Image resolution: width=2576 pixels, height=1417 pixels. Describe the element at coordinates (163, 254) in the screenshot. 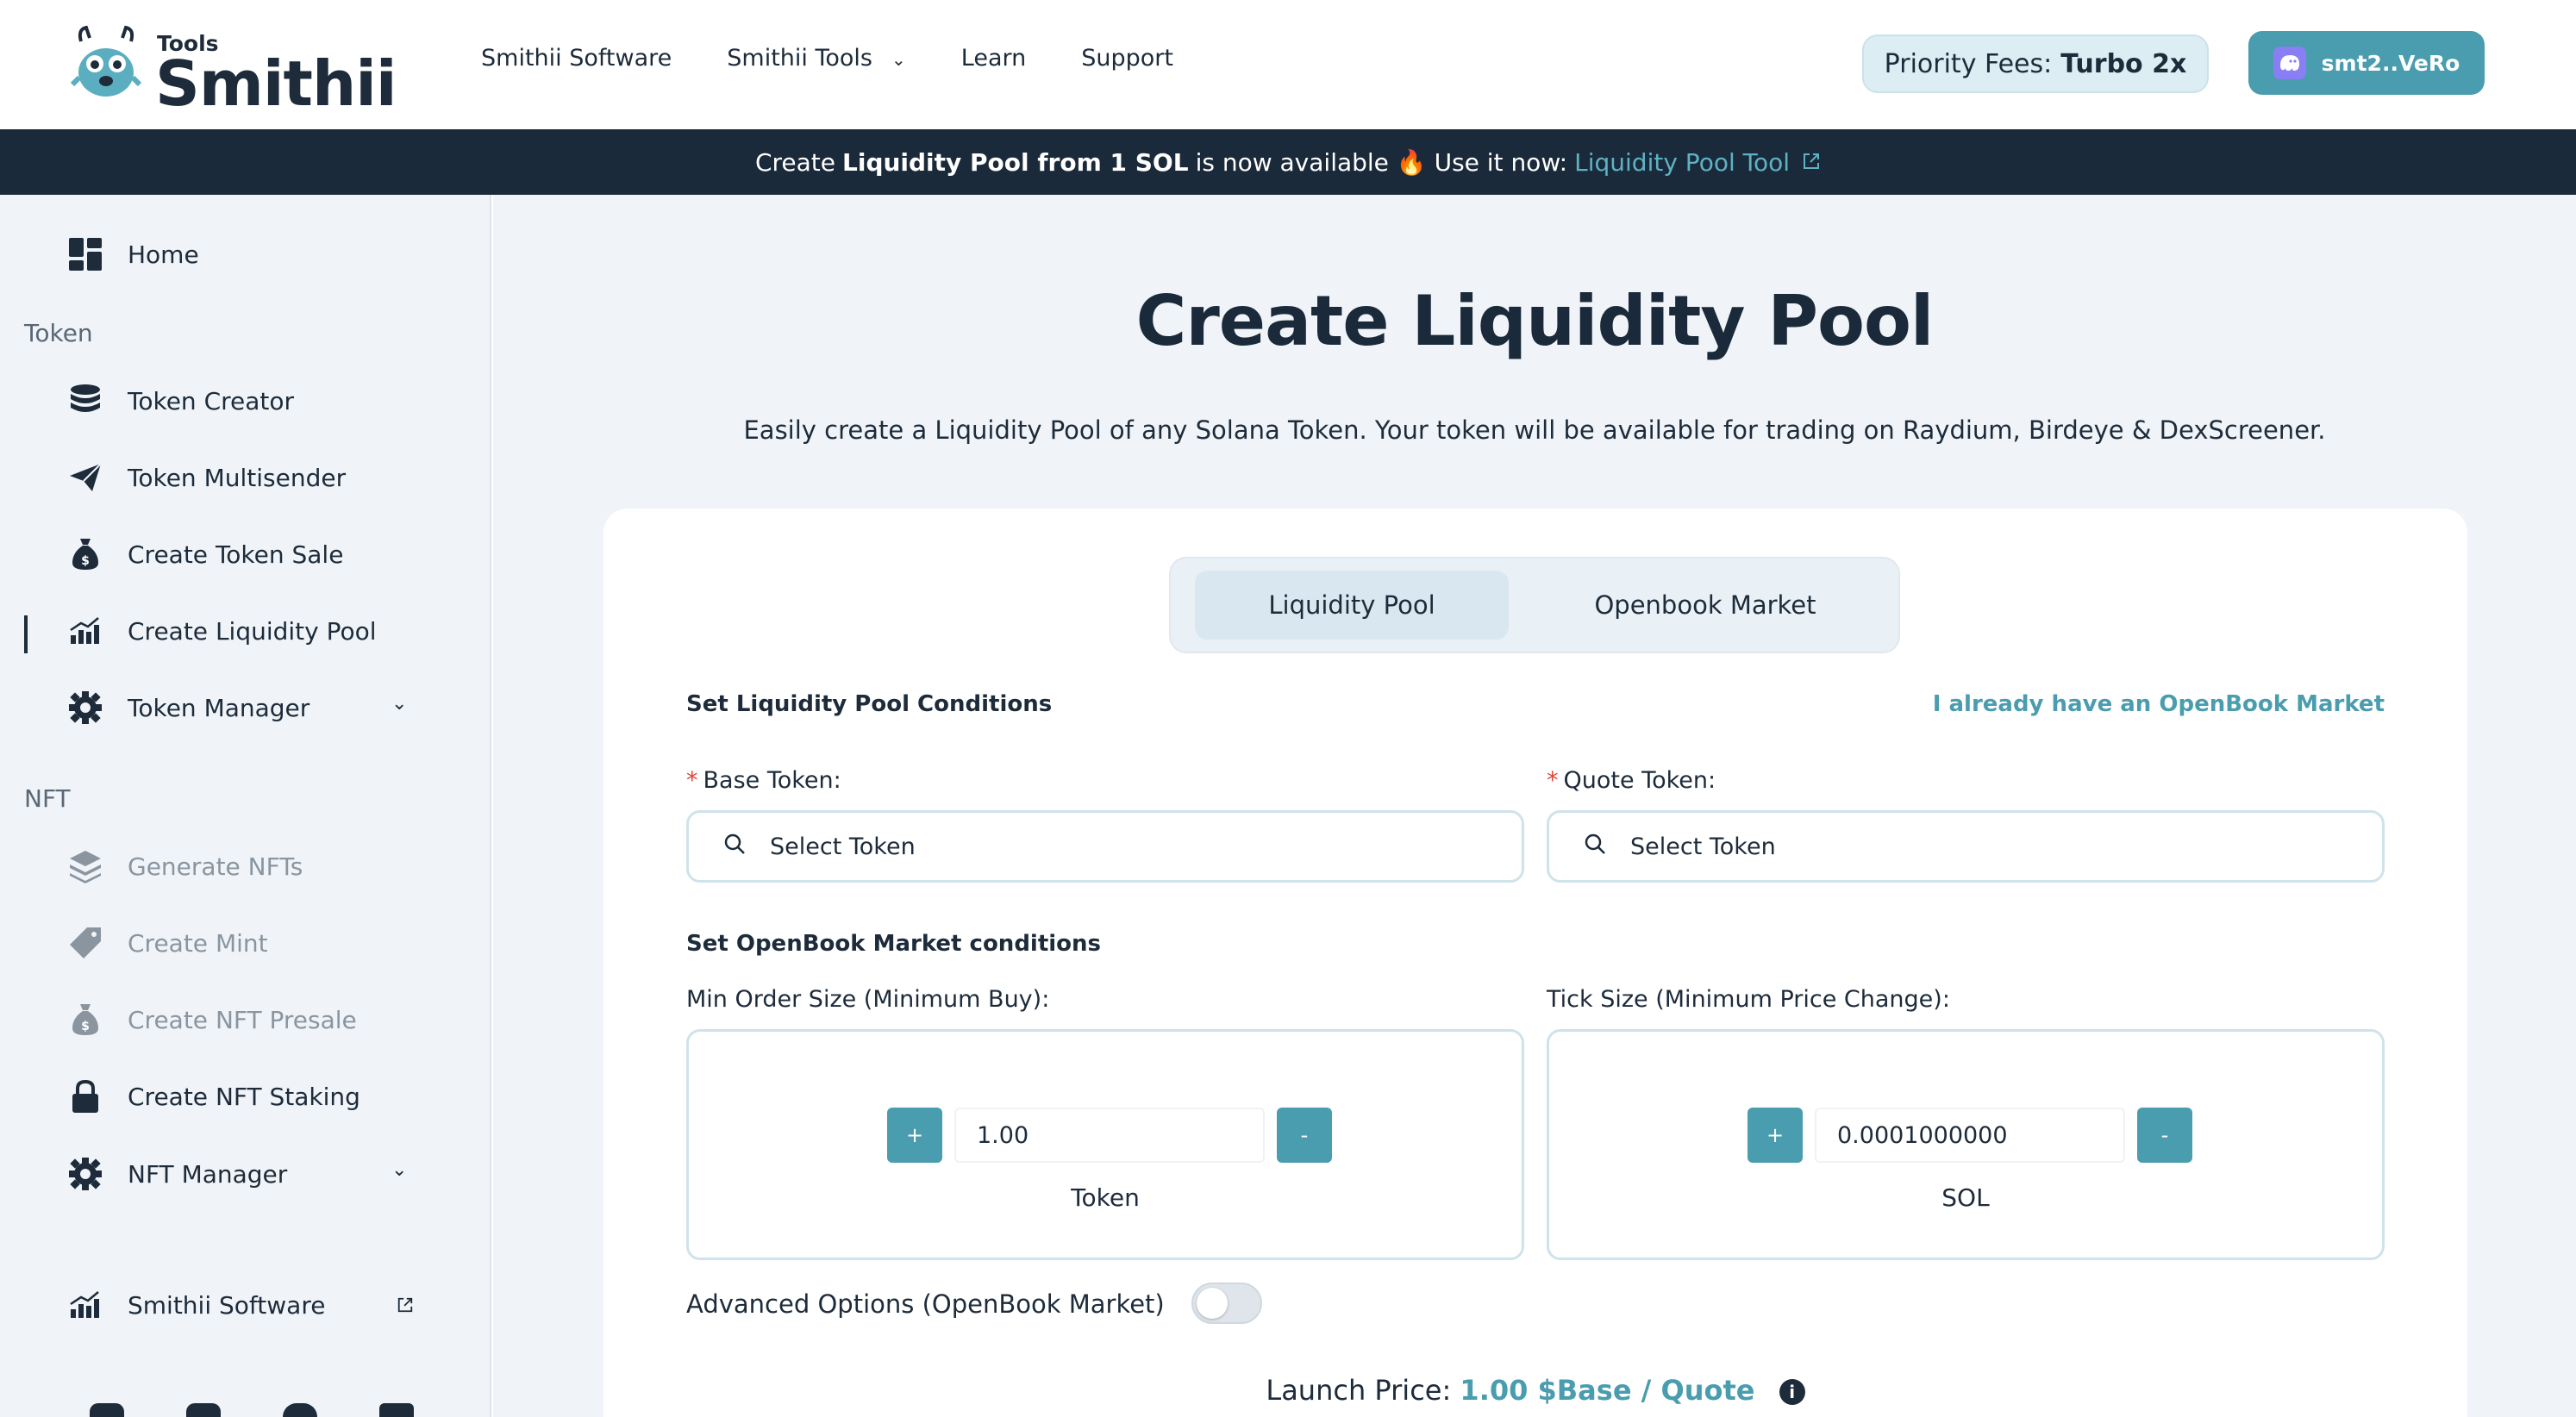

I see `sidebar-item-label: Home` at that location.